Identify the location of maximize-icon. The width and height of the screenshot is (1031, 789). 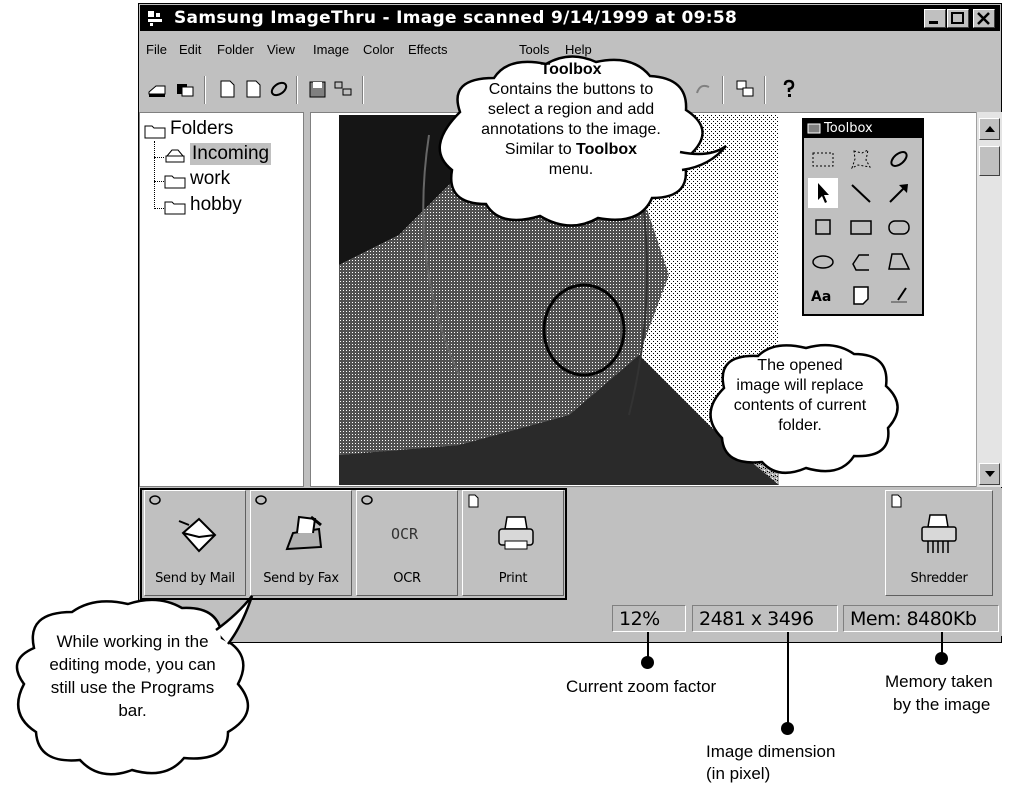
(957, 18).